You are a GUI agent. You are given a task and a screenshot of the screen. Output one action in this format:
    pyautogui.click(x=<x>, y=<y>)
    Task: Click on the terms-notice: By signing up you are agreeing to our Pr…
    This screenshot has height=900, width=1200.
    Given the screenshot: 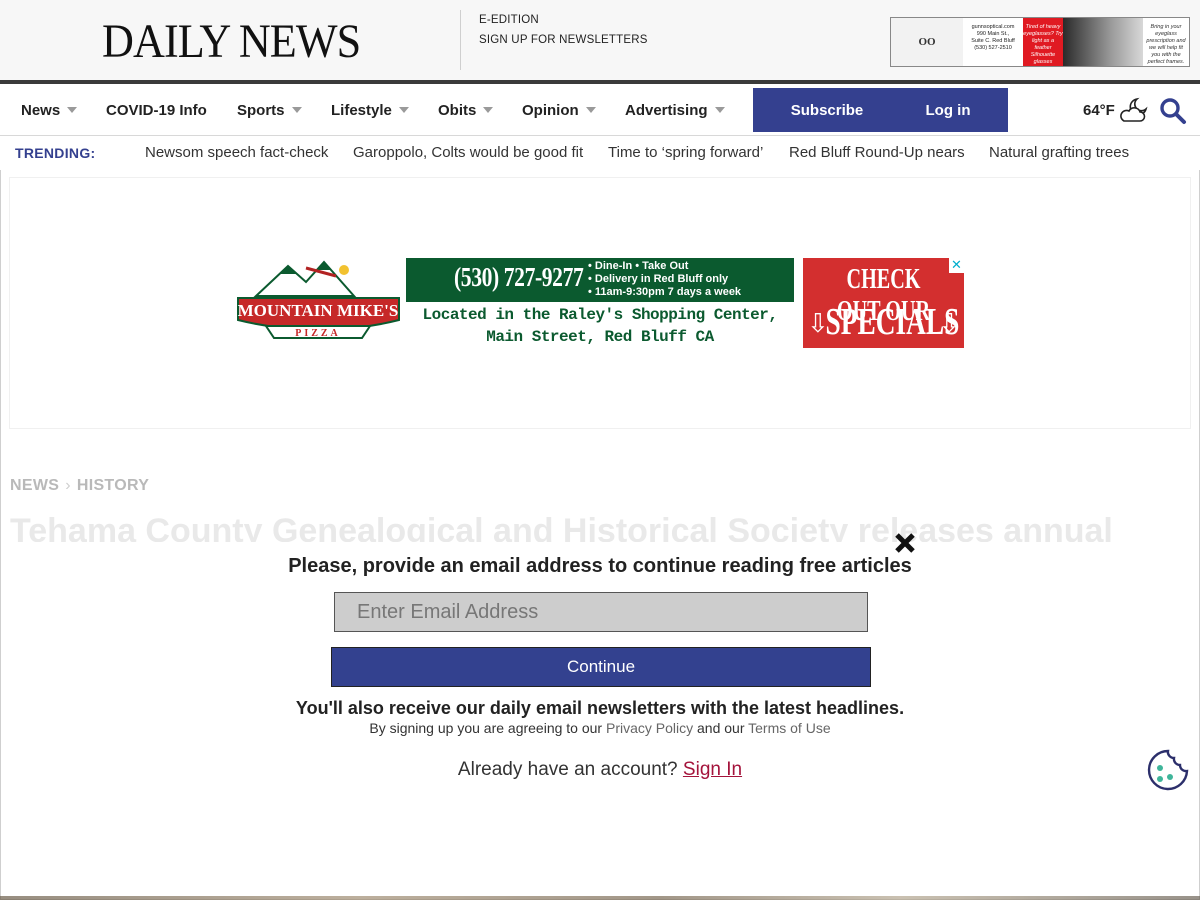 What is the action you would take?
    pyautogui.click(x=600, y=728)
    